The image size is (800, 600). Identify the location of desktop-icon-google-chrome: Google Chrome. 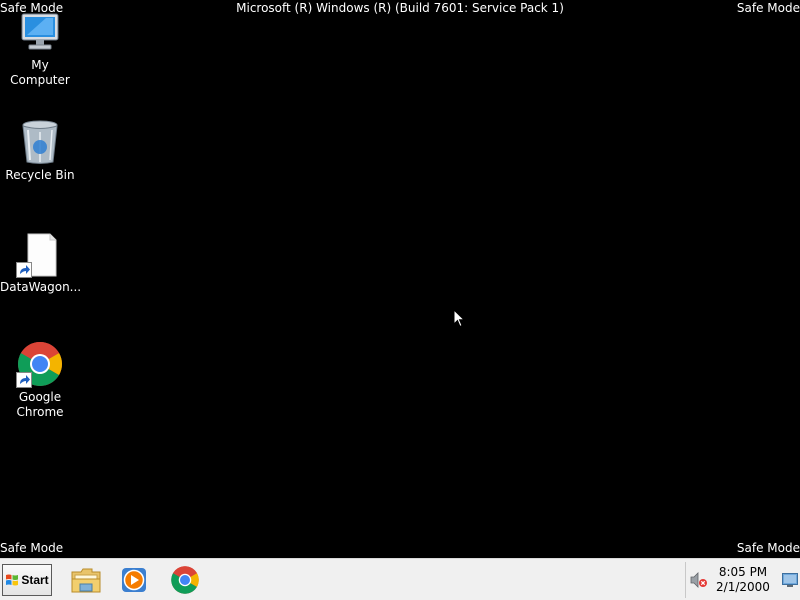
(40, 380).